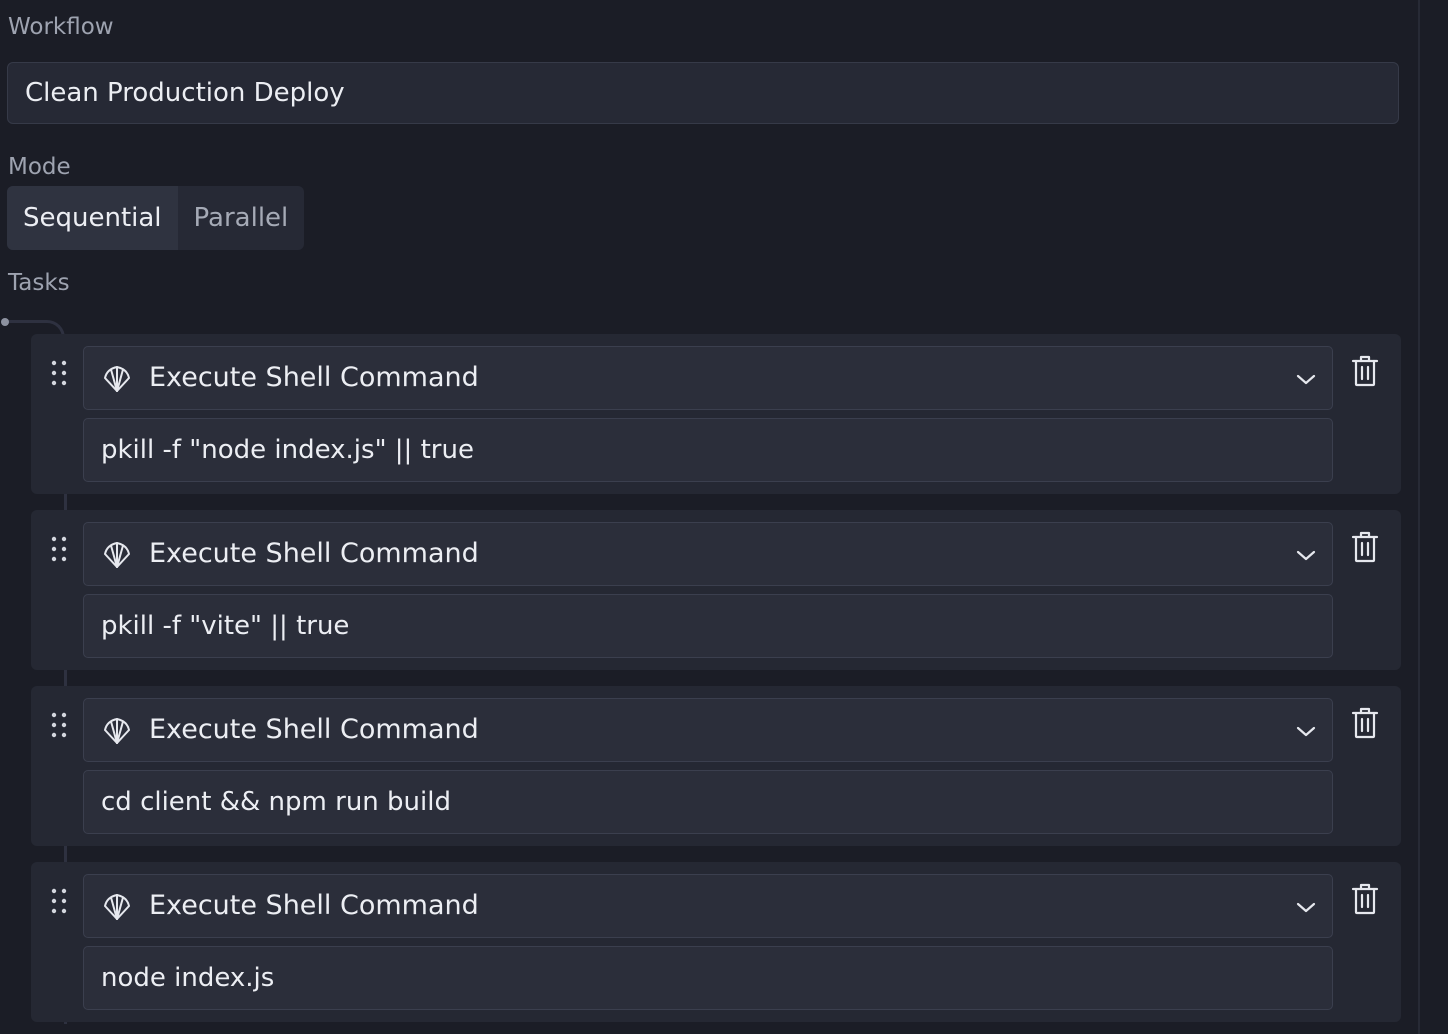  What do you see at coordinates (39, 283) in the screenshot?
I see `tasks-label: Tasks` at bounding box center [39, 283].